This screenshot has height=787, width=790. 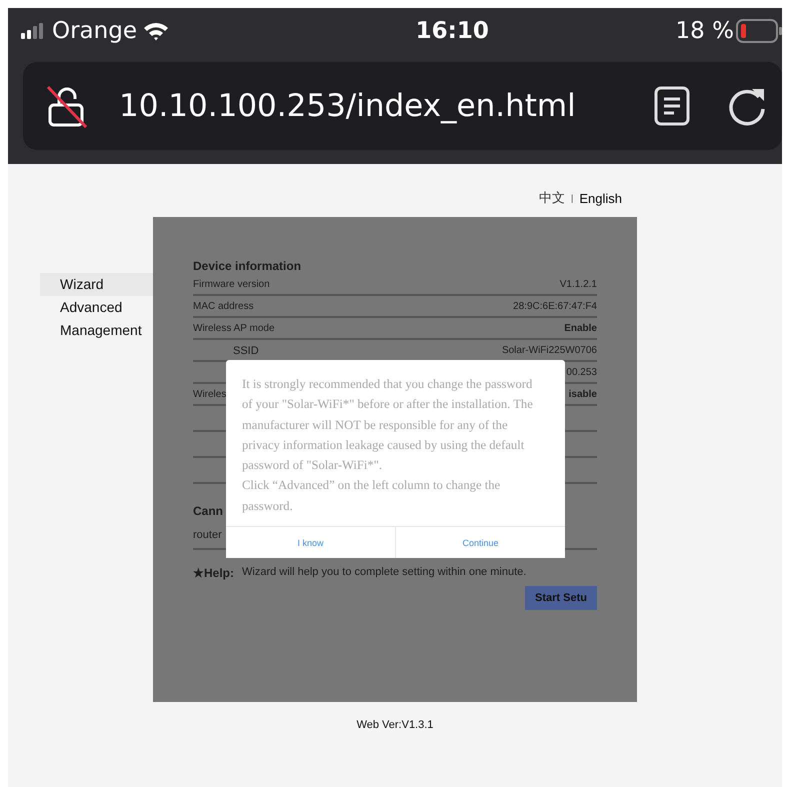 What do you see at coordinates (581, 373) in the screenshot?
I see `row-value: 00.253` at bounding box center [581, 373].